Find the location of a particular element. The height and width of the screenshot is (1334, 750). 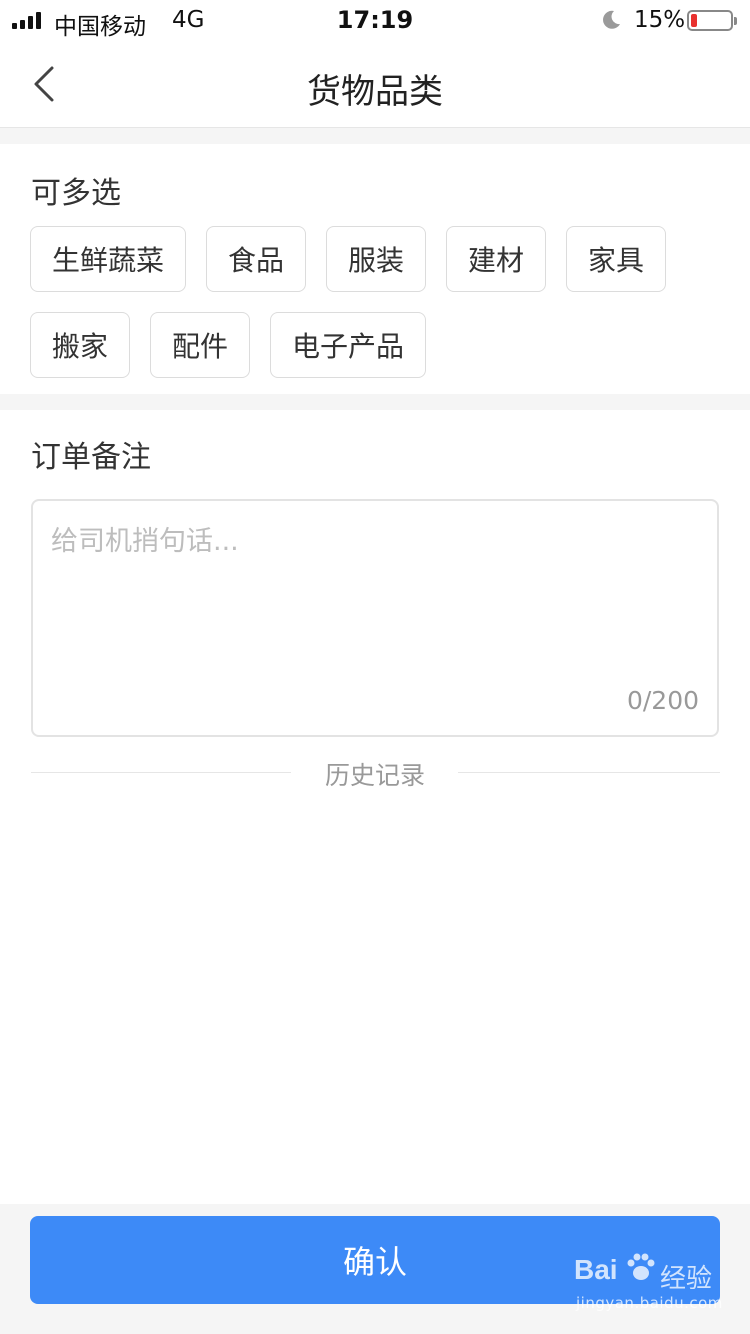

battery-percent: 15% is located at coordinates (660, 20).